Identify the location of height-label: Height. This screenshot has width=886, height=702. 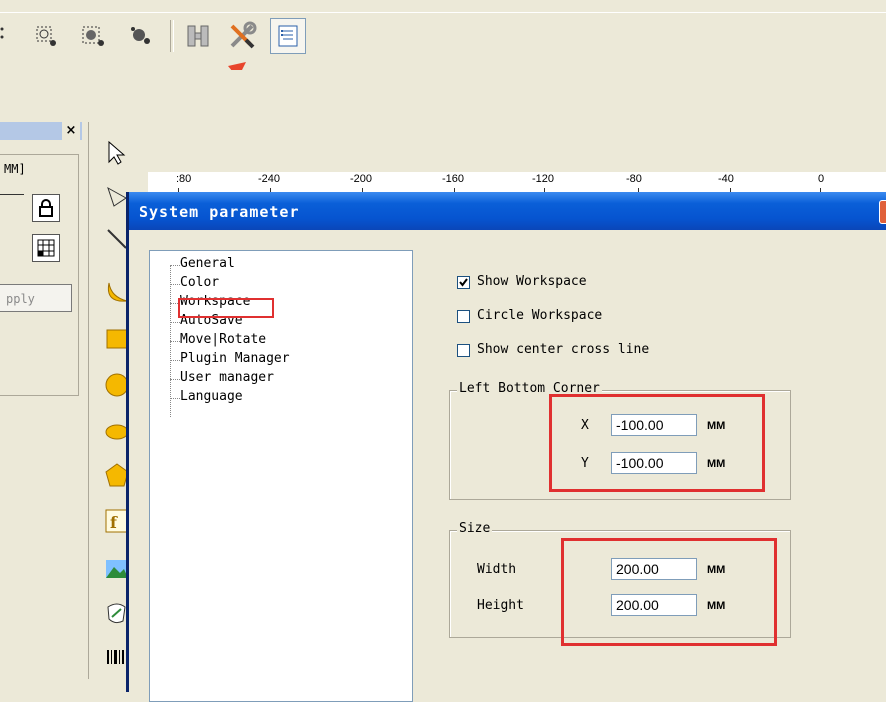
(500, 605).